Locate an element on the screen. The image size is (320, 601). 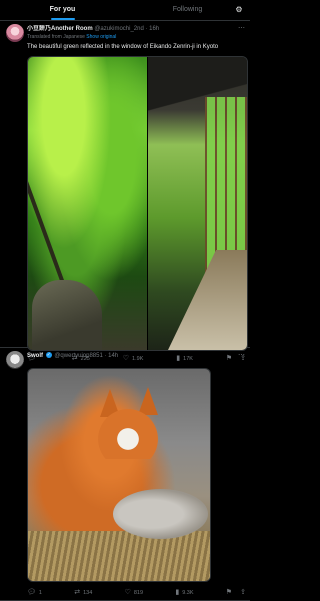
bookmark-icon: ⚑ is located at coordinates (229, 593).